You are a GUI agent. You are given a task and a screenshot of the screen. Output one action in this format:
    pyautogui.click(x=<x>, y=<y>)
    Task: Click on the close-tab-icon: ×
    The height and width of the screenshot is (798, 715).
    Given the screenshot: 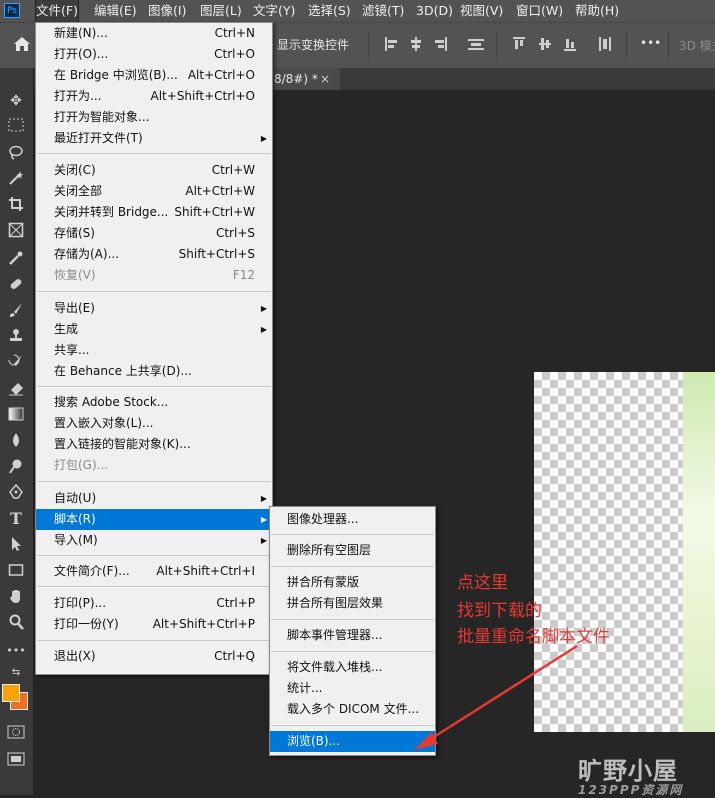 What is the action you would take?
    pyautogui.click(x=325, y=79)
    